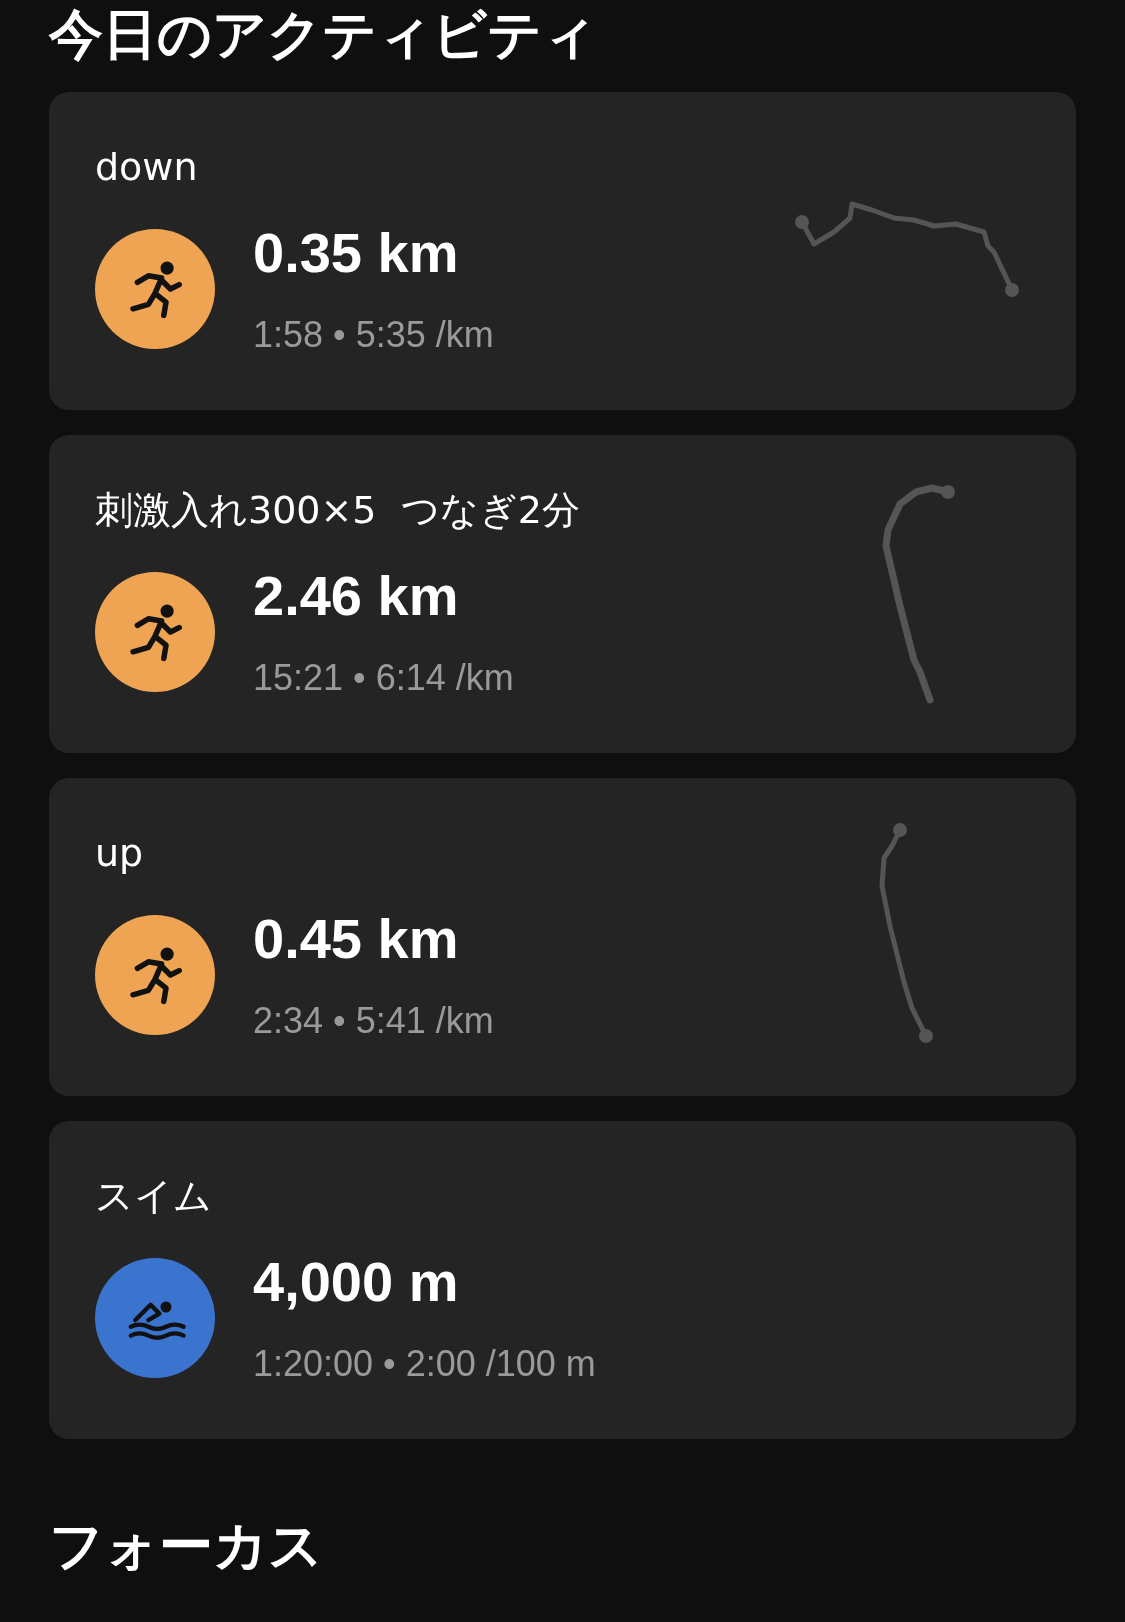 The image size is (1125, 1622). Describe the element at coordinates (356, 1282) in the screenshot. I see `distance-value: 4,000 m` at that location.